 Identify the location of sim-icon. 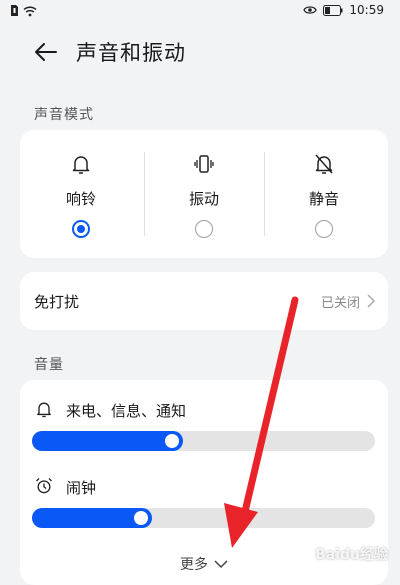
(14, 10).